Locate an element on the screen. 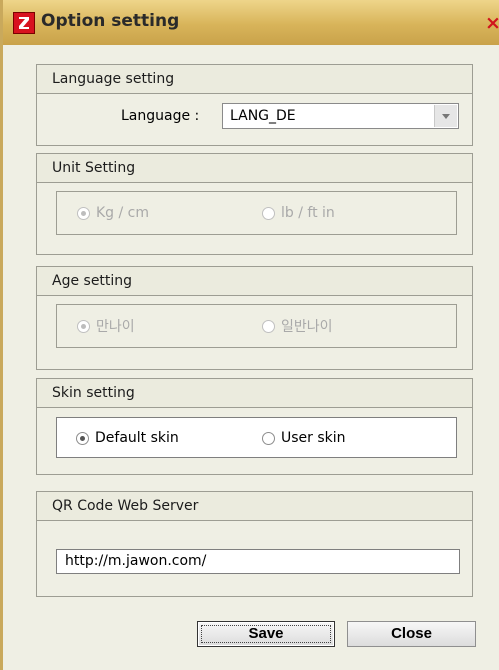 This screenshot has height=670, width=499. close-button: Close is located at coordinates (411, 634).